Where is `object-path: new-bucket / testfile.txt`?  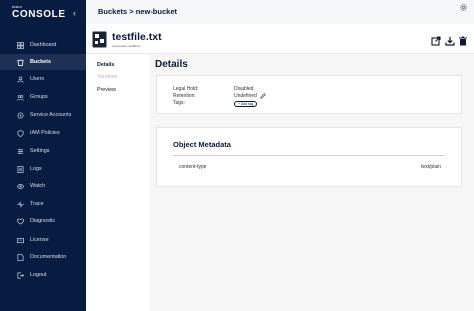 object-path: new-bucket / testfile.txt is located at coordinates (126, 46).